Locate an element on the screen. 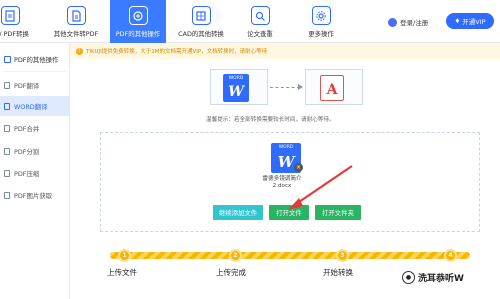 Image resolution: width=500 pixels, height=299 pixels. warning-icon: ! is located at coordinates (79, 51).